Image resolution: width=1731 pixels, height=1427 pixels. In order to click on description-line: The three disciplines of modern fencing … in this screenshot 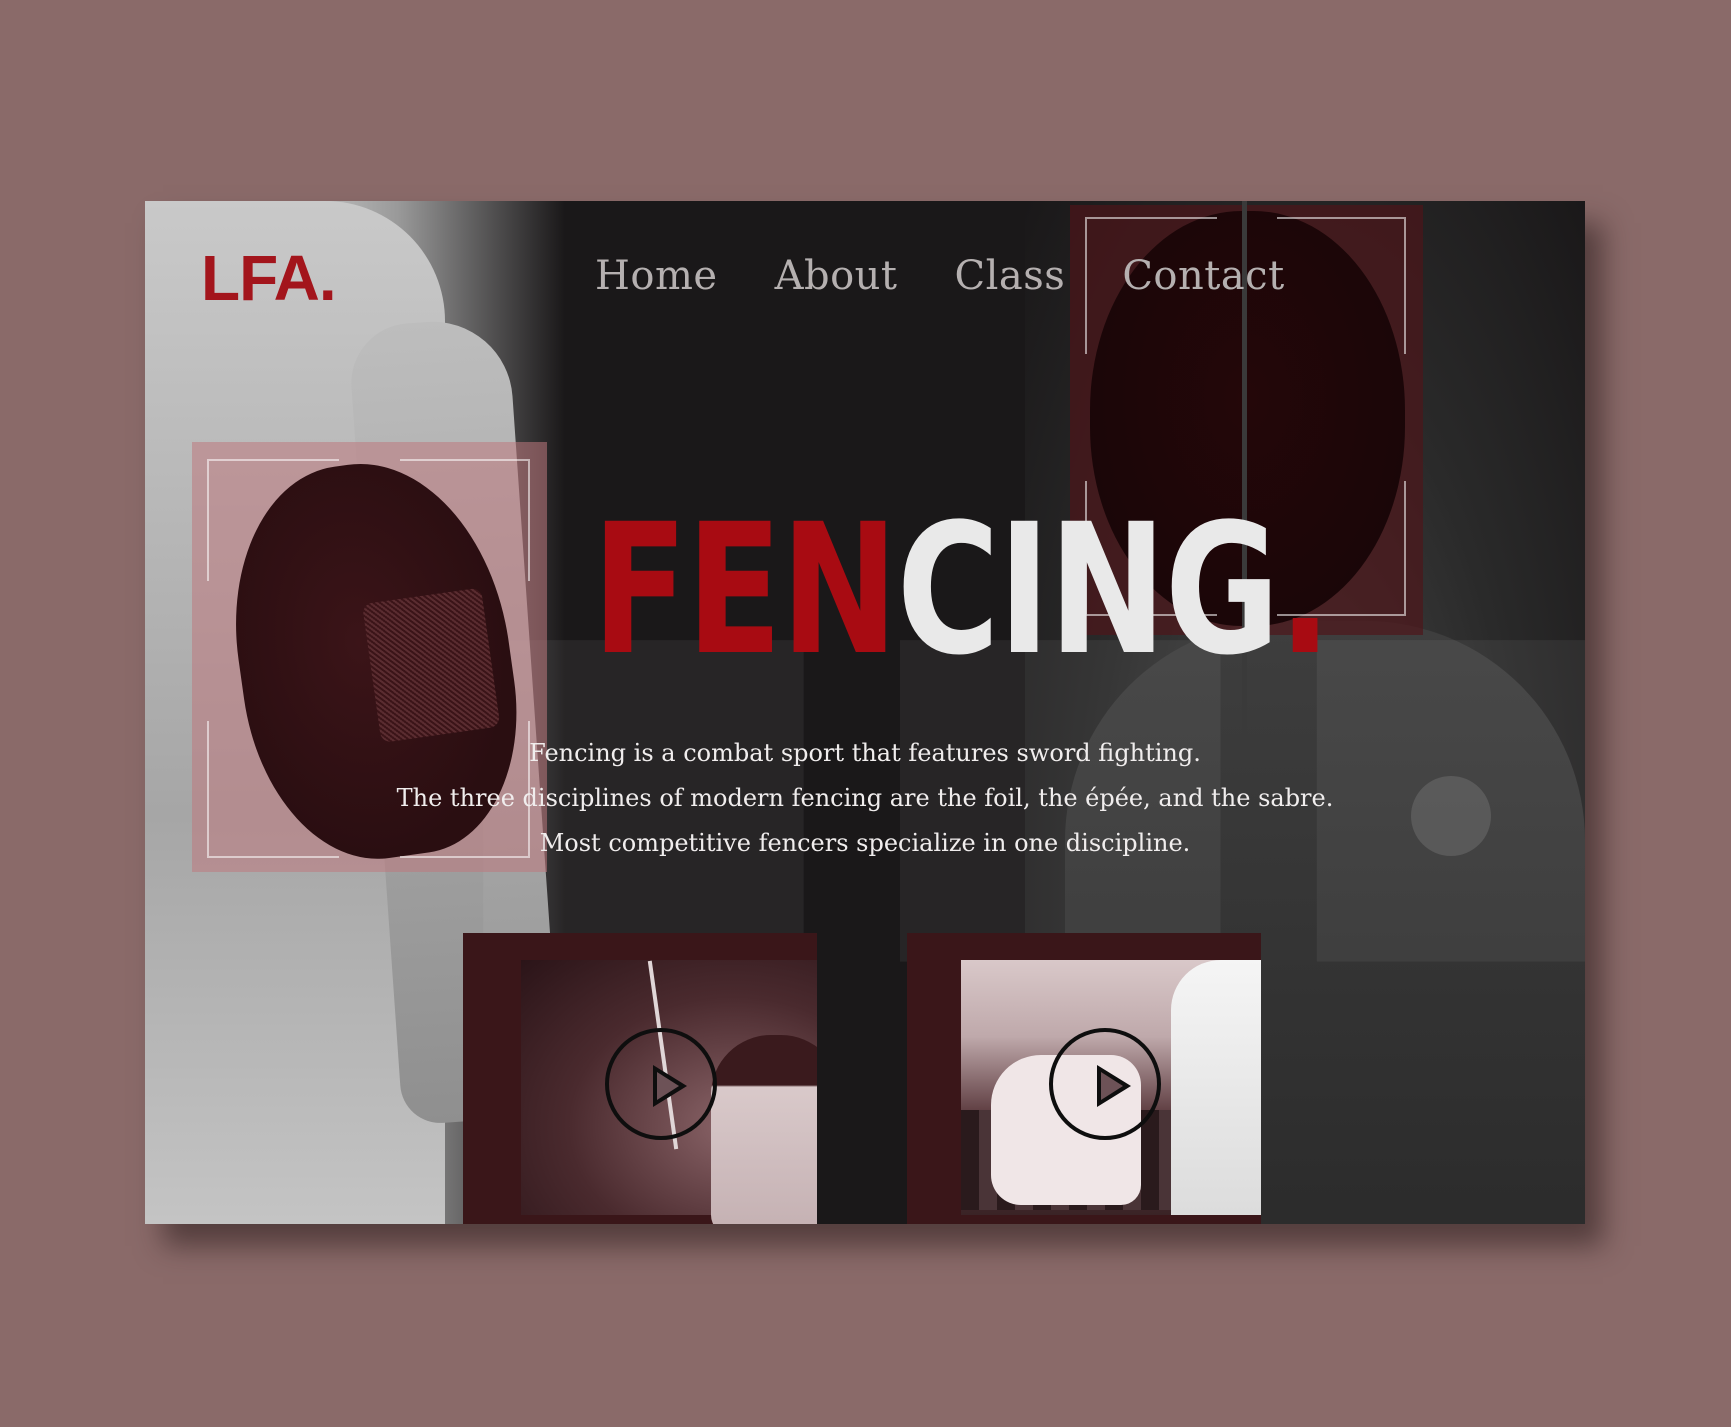, I will do `click(865, 798)`.